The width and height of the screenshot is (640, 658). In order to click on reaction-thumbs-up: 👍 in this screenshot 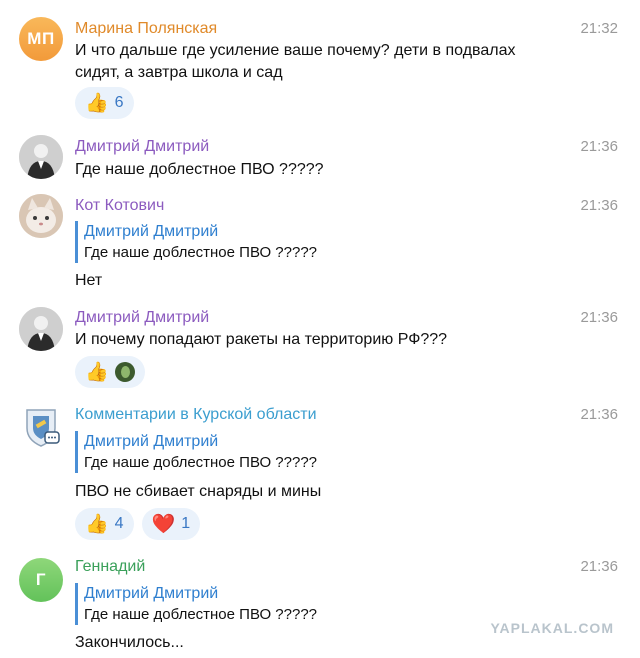, I will do `click(110, 372)`.